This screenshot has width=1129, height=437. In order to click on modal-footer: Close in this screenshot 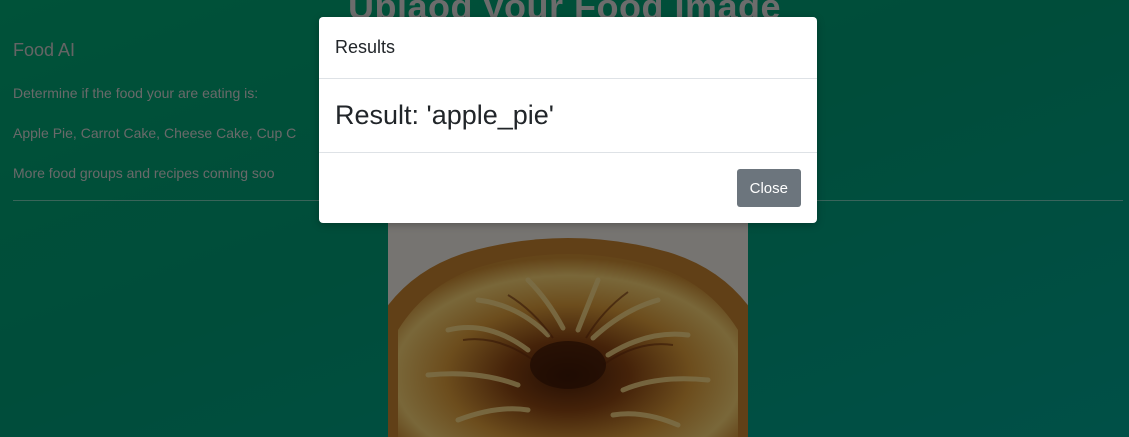, I will do `click(568, 188)`.